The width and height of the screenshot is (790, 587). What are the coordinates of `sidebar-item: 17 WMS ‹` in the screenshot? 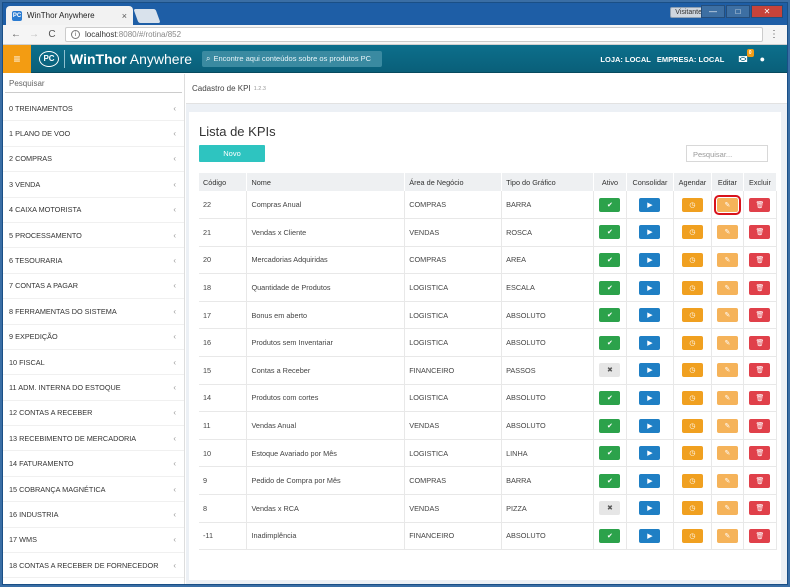 It's located at (93, 541).